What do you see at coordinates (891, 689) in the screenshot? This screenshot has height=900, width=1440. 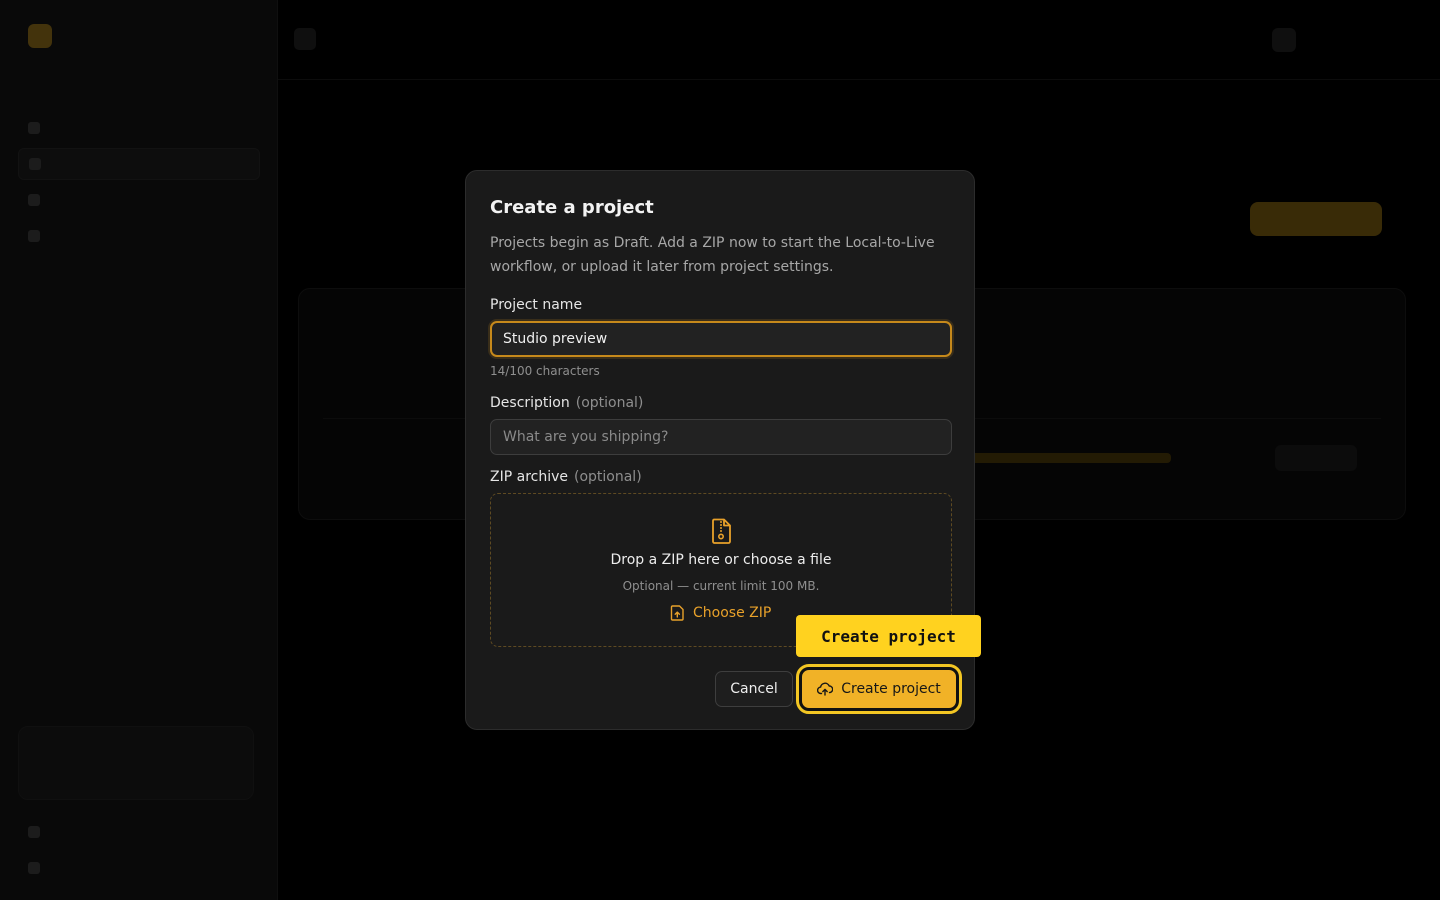 I see `create-project-label: Create project` at bounding box center [891, 689].